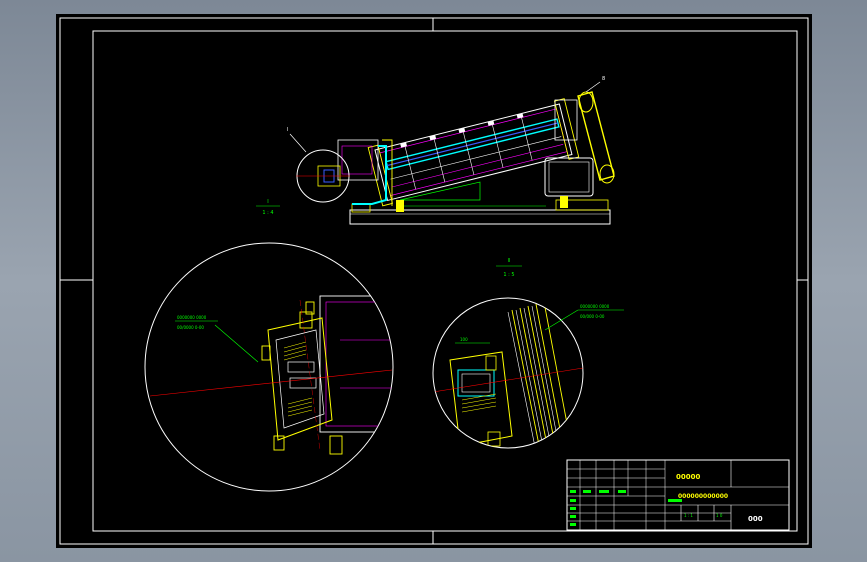 The width and height of the screenshot is (867, 562). What do you see at coordinates (267, 202) in the screenshot?
I see `svg-text: I` at bounding box center [267, 202].